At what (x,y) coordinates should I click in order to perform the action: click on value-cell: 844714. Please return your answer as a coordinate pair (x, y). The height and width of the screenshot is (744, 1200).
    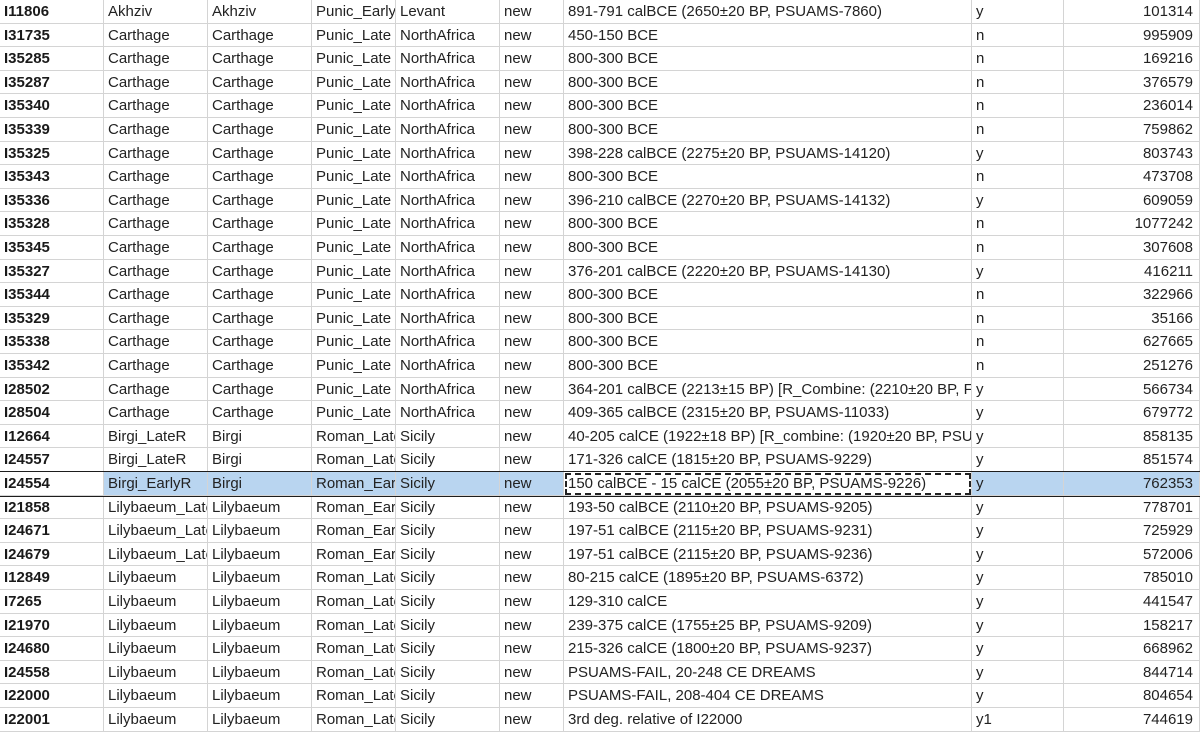
    Looking at the image, I should click on (1132, 672).